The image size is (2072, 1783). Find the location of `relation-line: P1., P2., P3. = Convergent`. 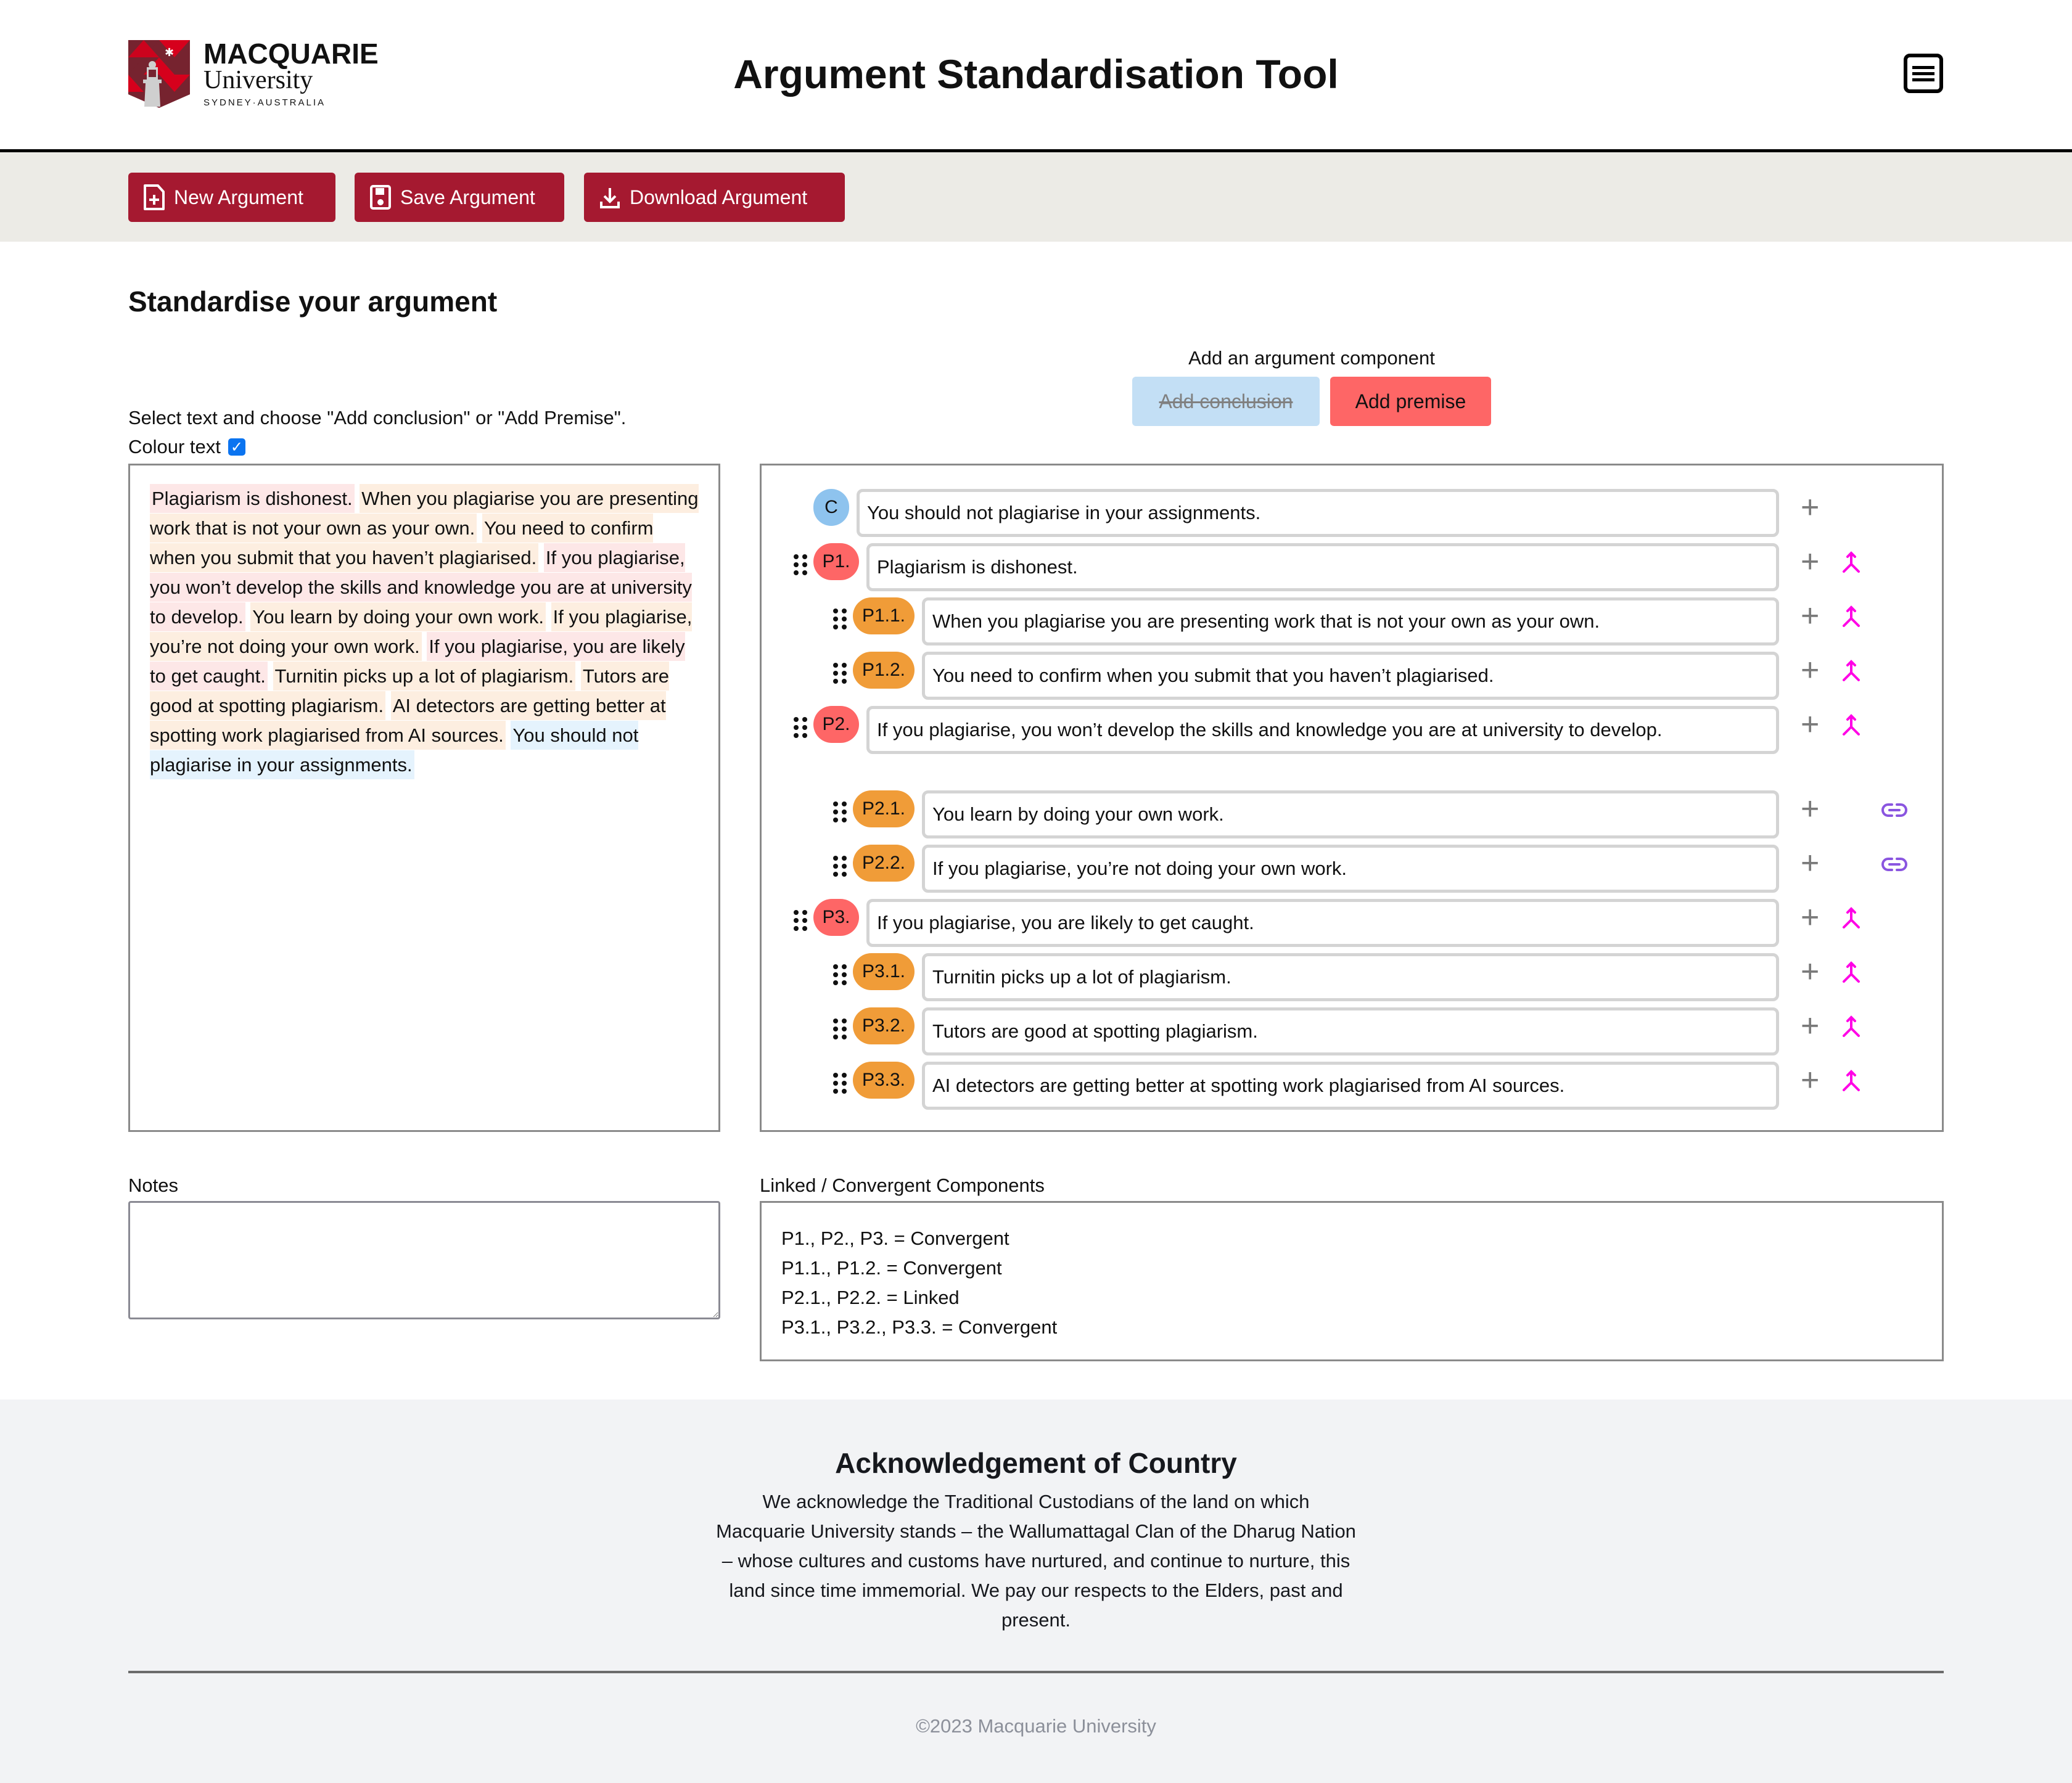

relation-line: P1., P2., P3. = Convergent is located at coordinates (895, 1239).